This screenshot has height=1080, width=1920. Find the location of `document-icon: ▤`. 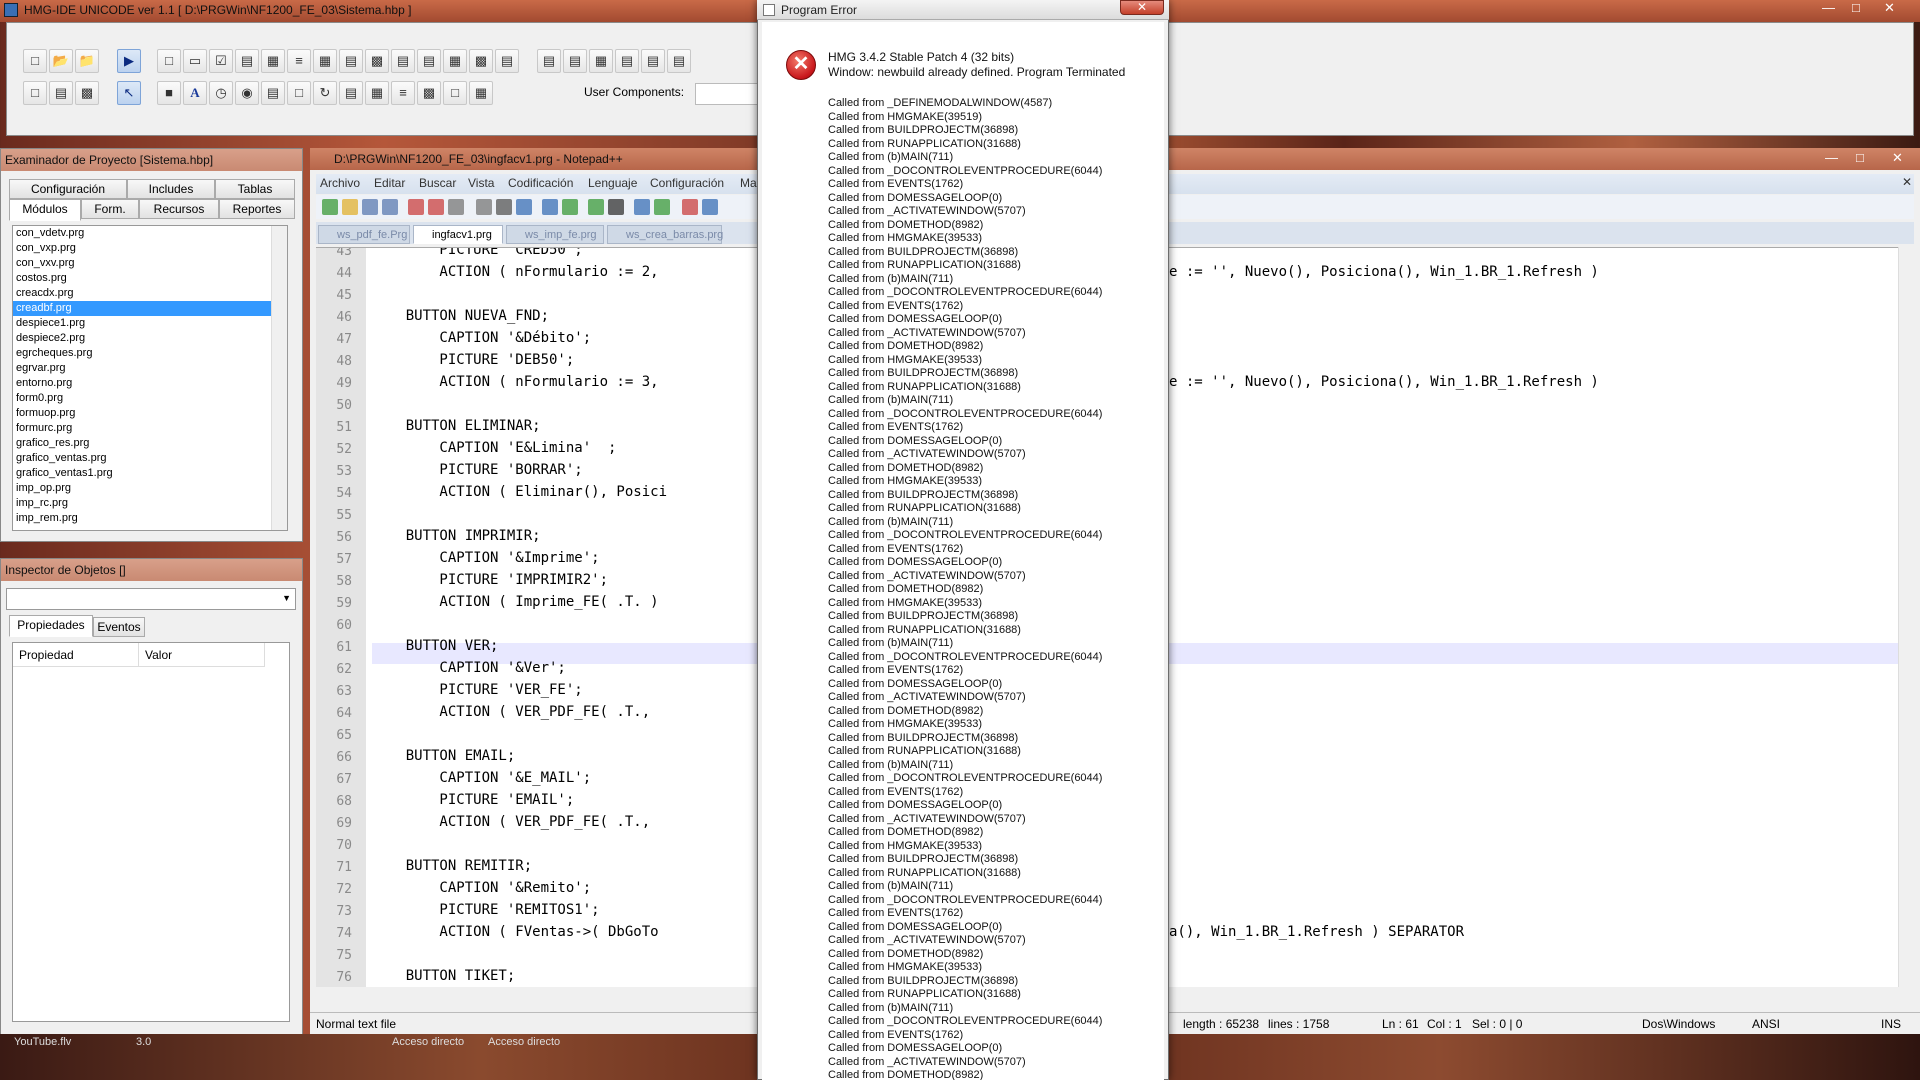

document-icon: ▤ is located at coordinates (61, 93).